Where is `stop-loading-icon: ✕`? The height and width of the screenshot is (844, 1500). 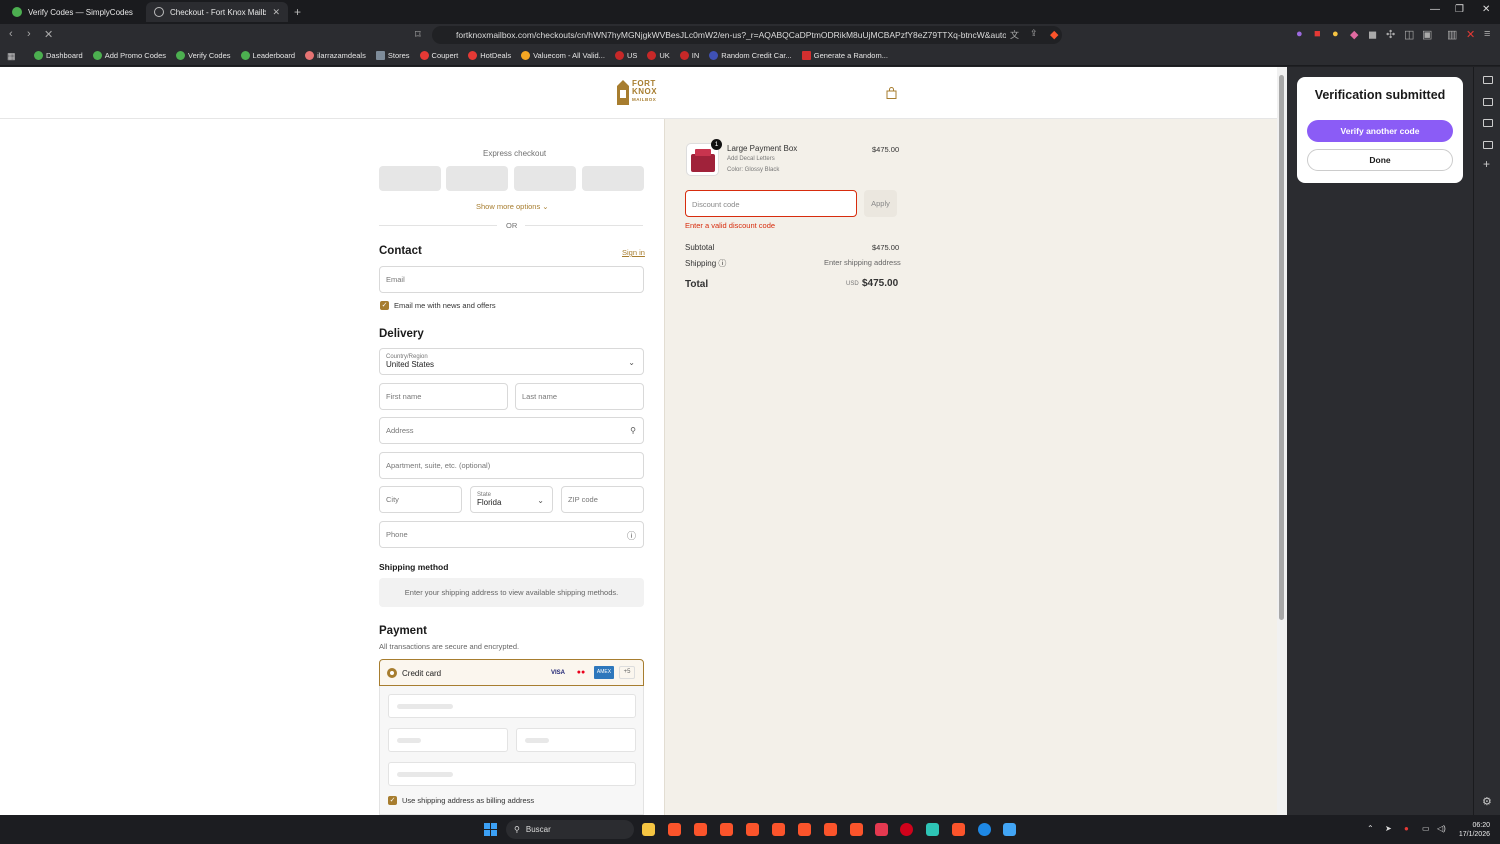 stop-loading-icon: ✕ is located at coordinates (48, 34).